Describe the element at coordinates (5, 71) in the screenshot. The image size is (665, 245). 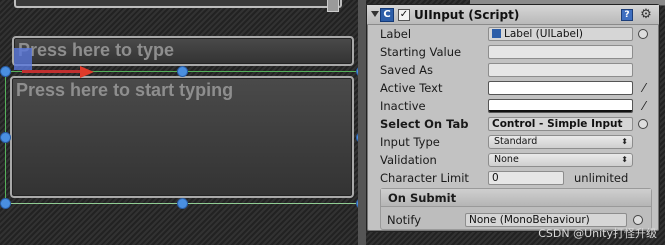
I see `resize-handle-tl` at that location.